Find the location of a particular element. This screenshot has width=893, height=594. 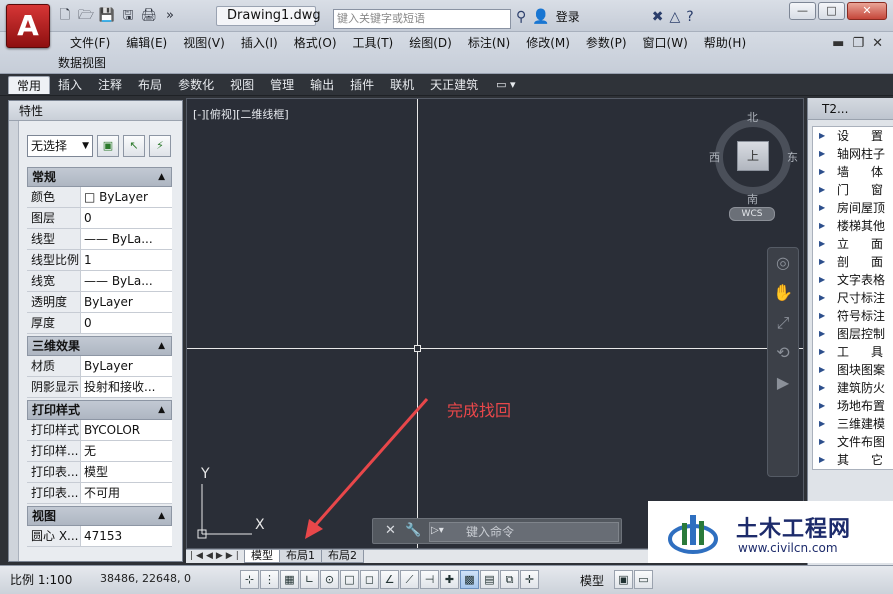

mdi-close-icon: ✕ is located at coordinates (877, 43).